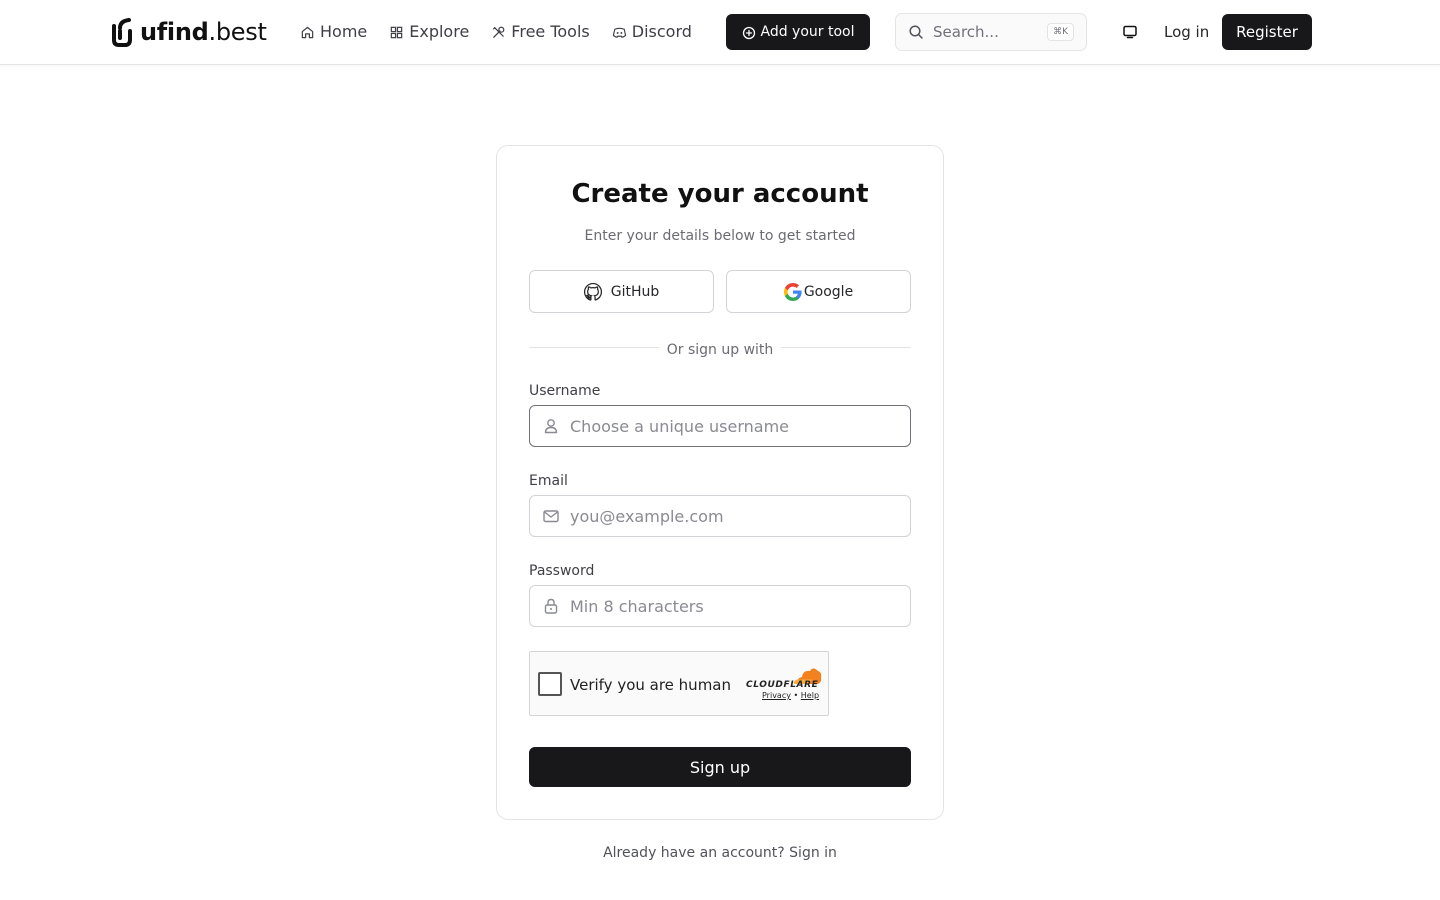 This screenshot has height=900, width=1440. Describe the element at coordinates (551, 516) in the screenshot. I see `mail-icon` at that location.